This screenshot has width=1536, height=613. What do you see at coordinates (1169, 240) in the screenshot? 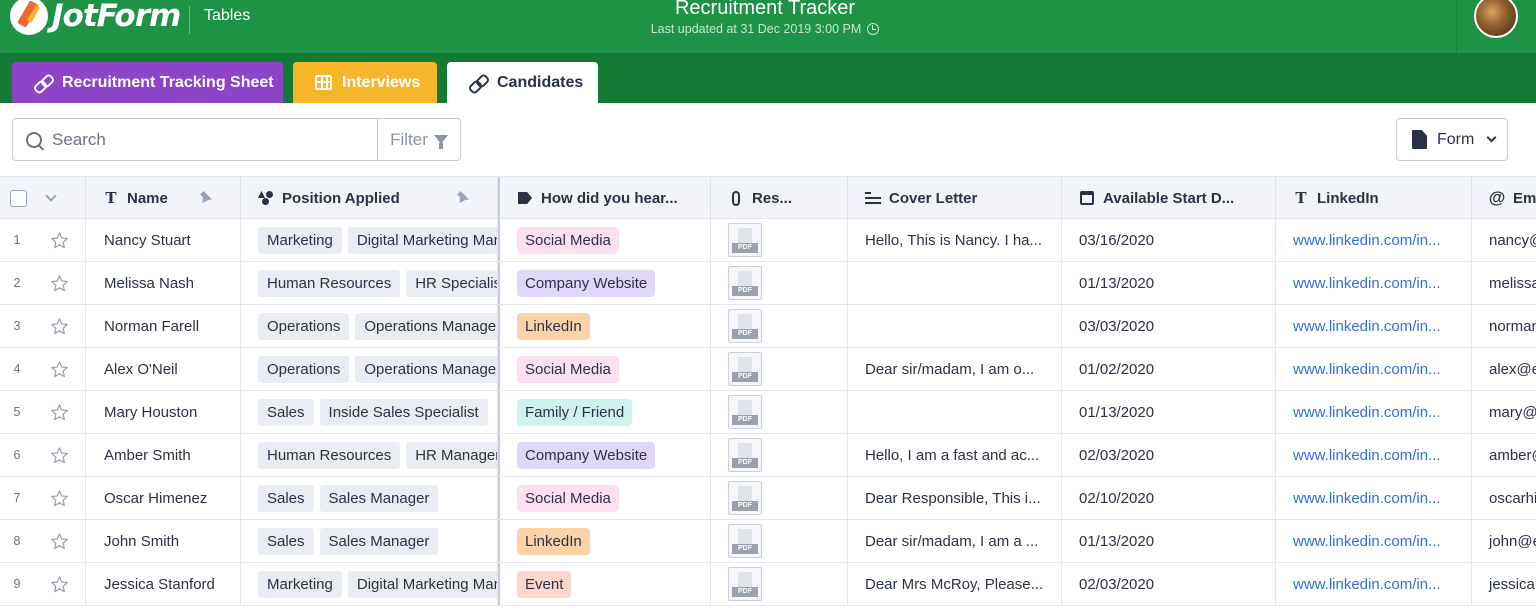
I see `cell-start-date: 03/16/2020` at bounding box center [1169, 240].